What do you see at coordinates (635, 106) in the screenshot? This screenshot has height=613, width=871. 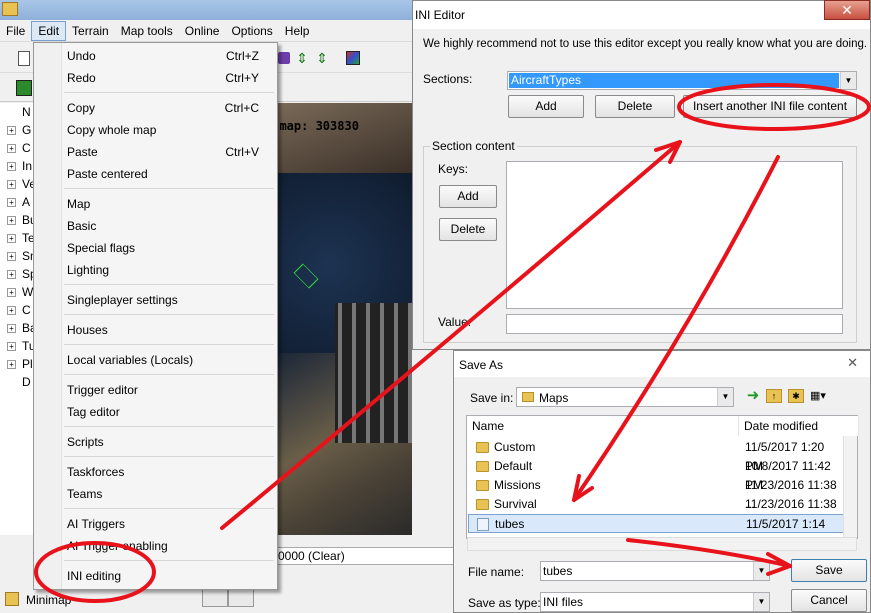 I see `section-delete-button: Delete` at bounding box center [635, 106].